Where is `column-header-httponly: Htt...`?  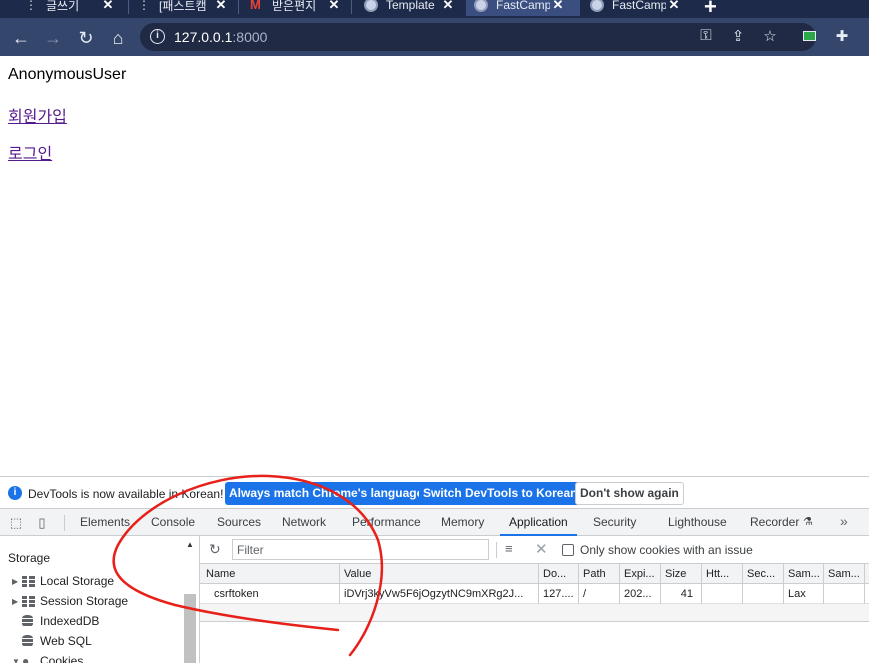
column-header-httponly: Htt... is located at coordinates (722, 574).